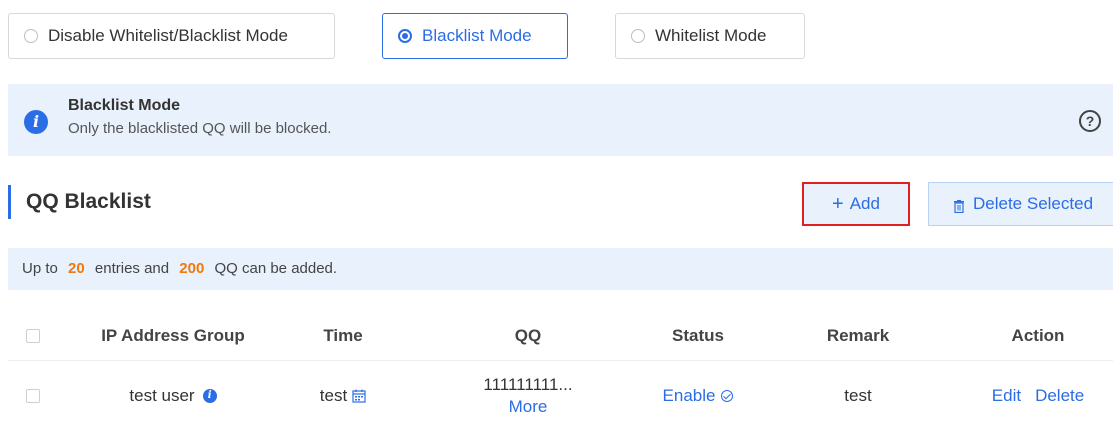 The image size is (1113, 434). What do you see at coordinates (528, 407) in the screenshot?
I see `qq-more-link: More` at bounding box center [528, 407].